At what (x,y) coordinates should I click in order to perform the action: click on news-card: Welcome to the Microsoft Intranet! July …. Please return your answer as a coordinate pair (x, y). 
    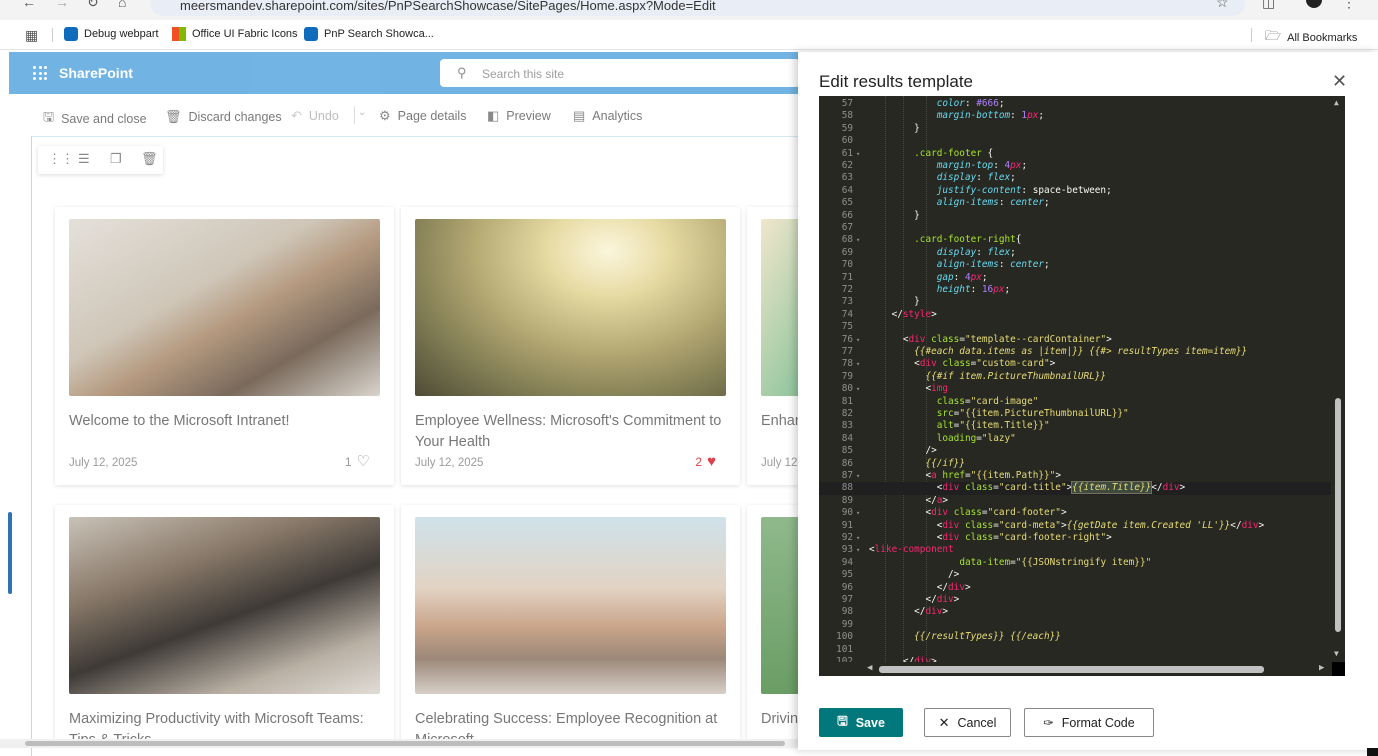
    Looking at the image, I should click on (224, 346).